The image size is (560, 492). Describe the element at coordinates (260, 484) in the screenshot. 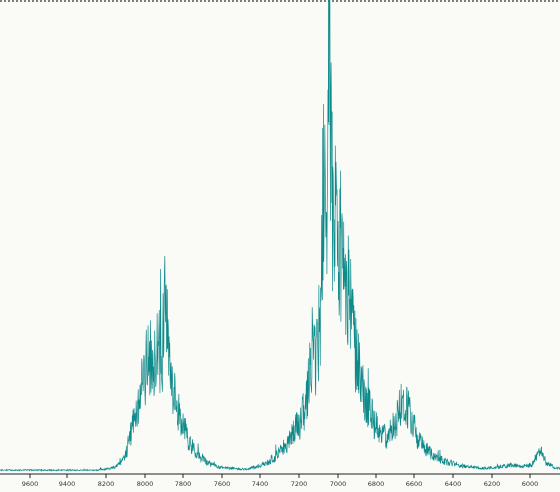

I see `x-tick-label: 7400` at that location.